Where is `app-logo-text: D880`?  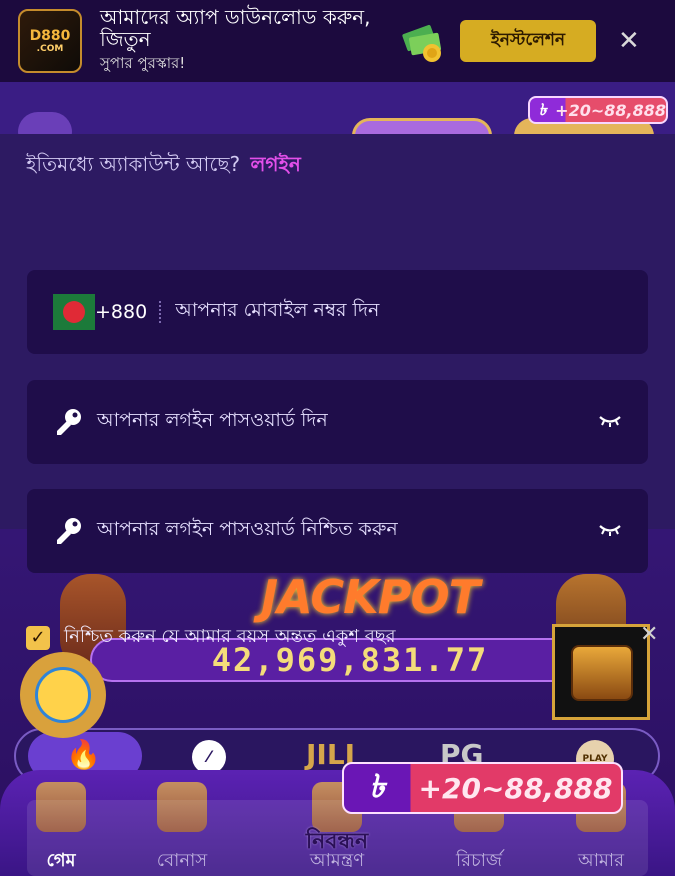
app-logo-text: D880 is located at coordinates (50, 36).